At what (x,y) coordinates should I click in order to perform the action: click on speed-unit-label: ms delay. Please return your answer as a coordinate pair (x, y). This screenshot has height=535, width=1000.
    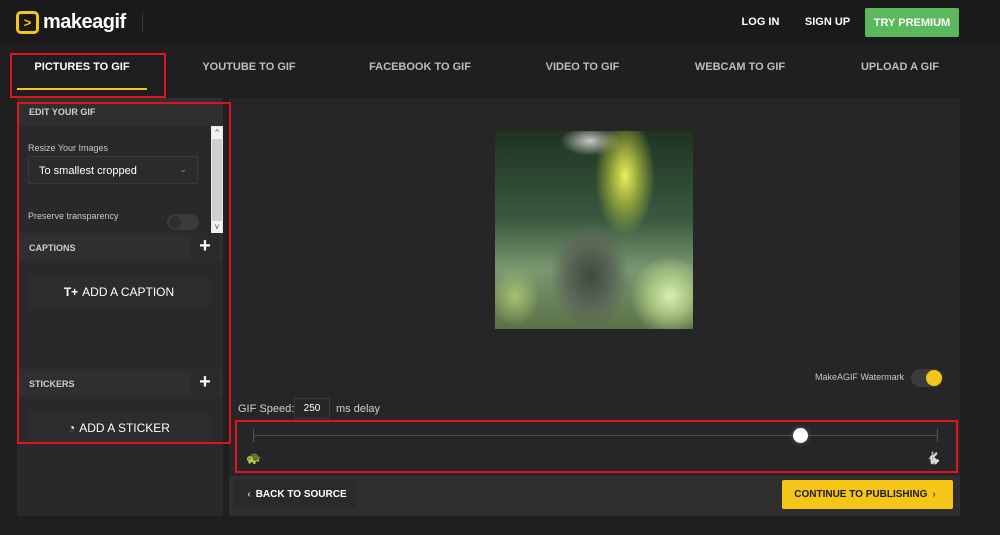
    Looking at the image, I should click on (358, 409).